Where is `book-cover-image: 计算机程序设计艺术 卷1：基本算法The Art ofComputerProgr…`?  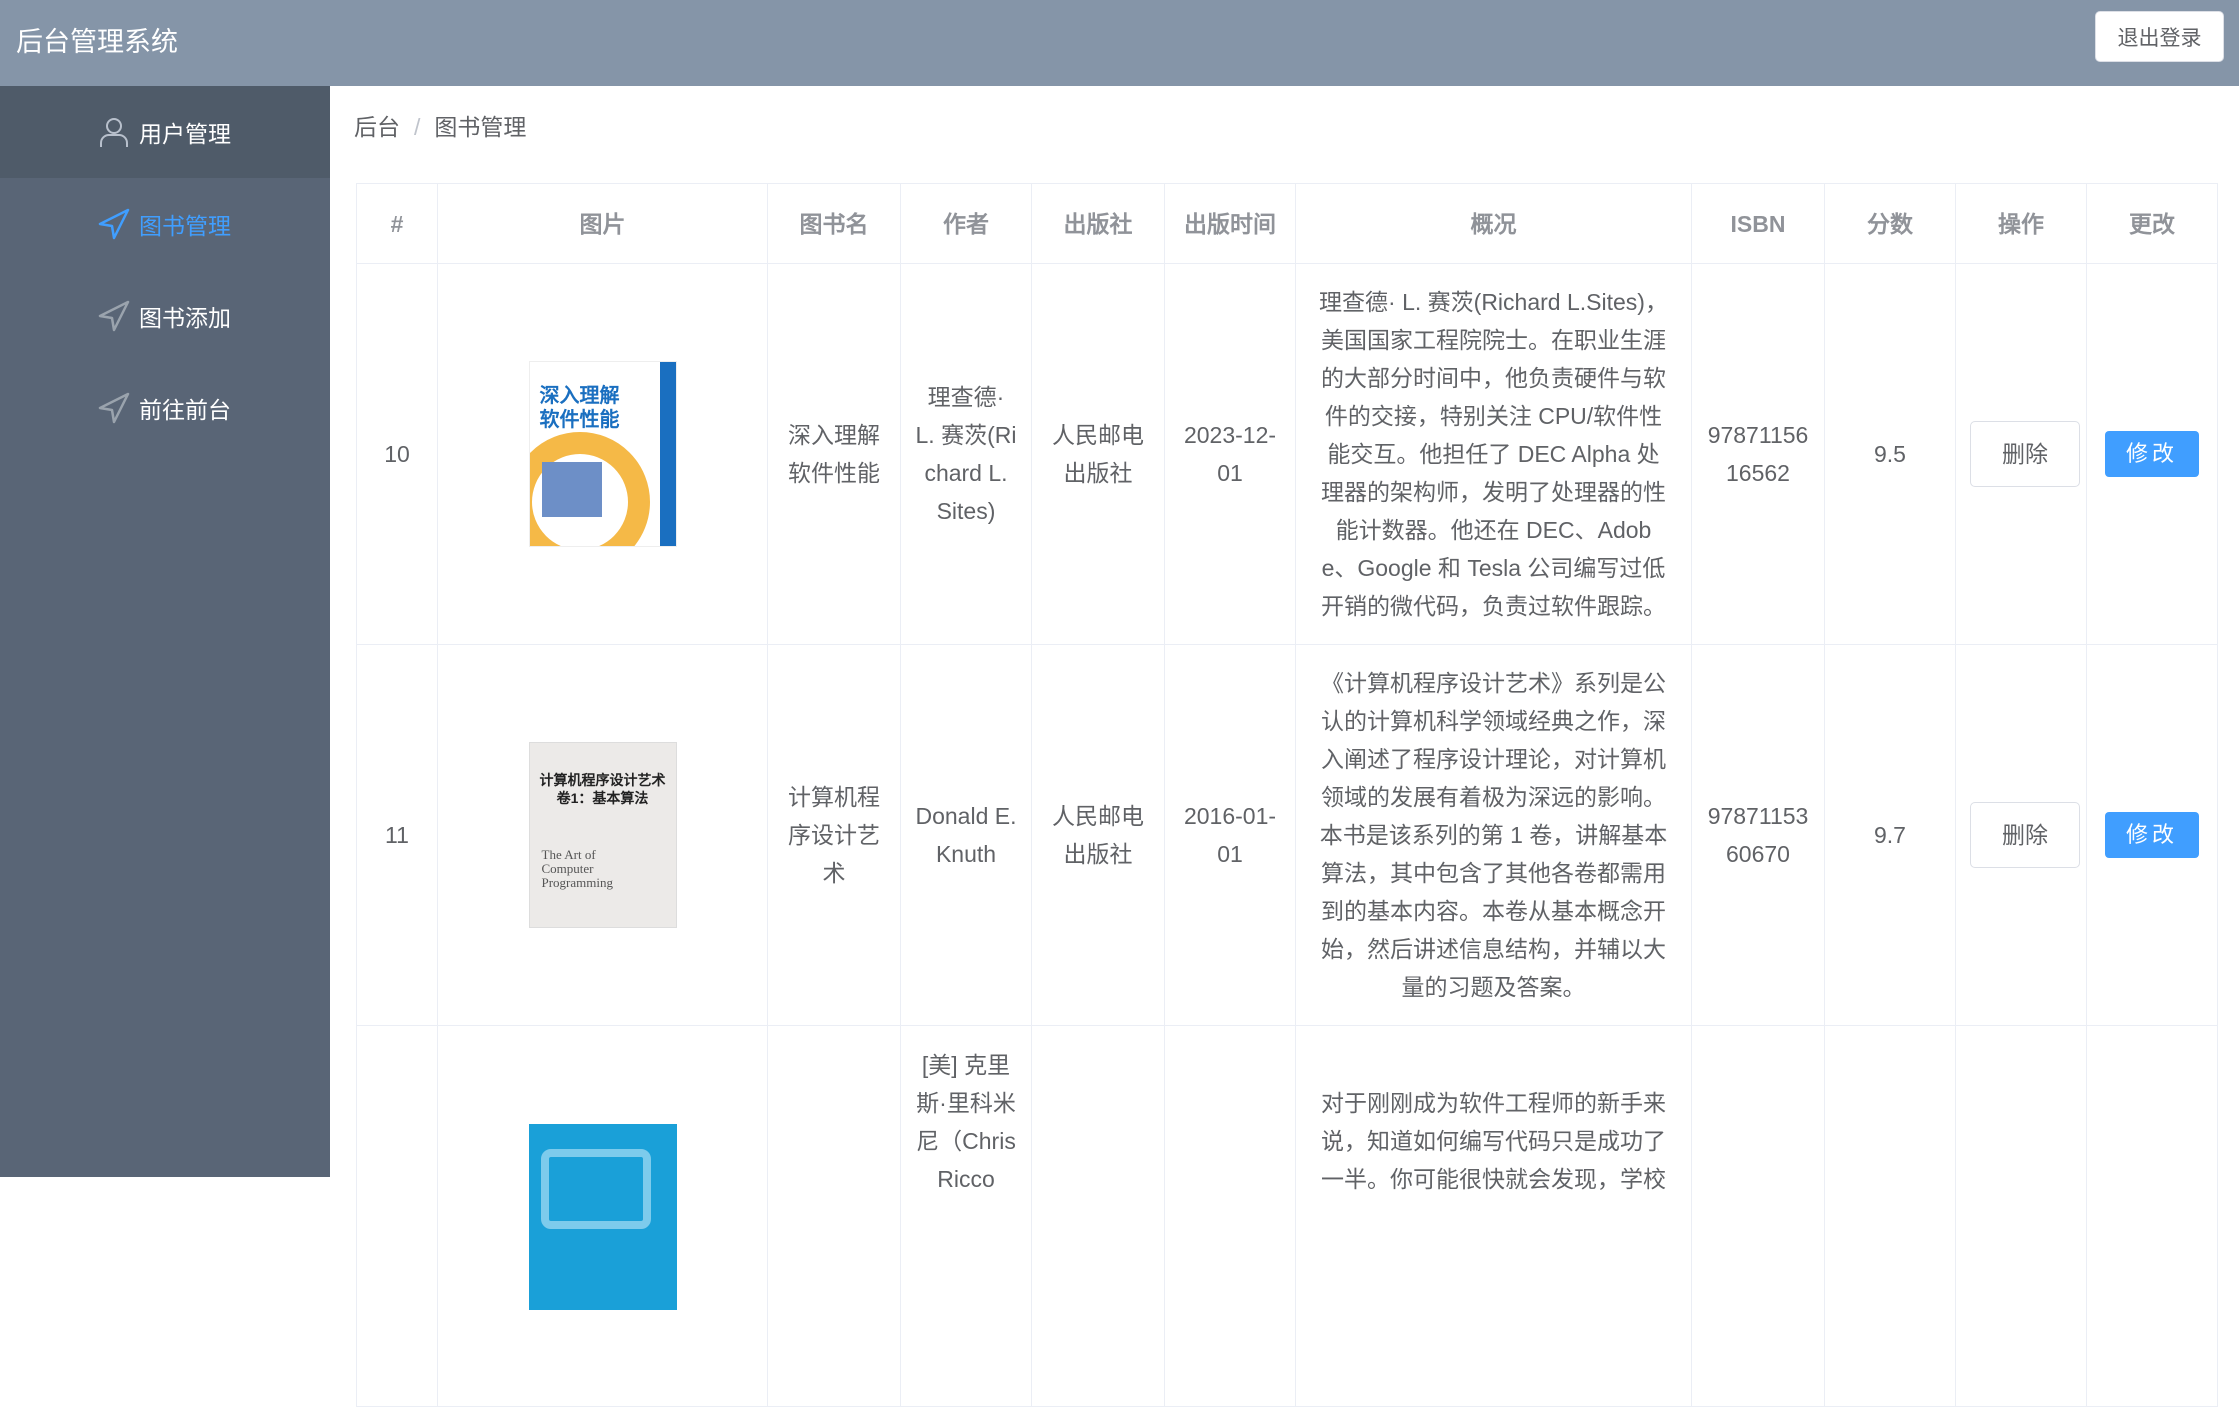
book-cover-image: 计算机程序设计艺术 卷1：基本算法The Art ofComputerProgr… is located at coordinates (603, 835).